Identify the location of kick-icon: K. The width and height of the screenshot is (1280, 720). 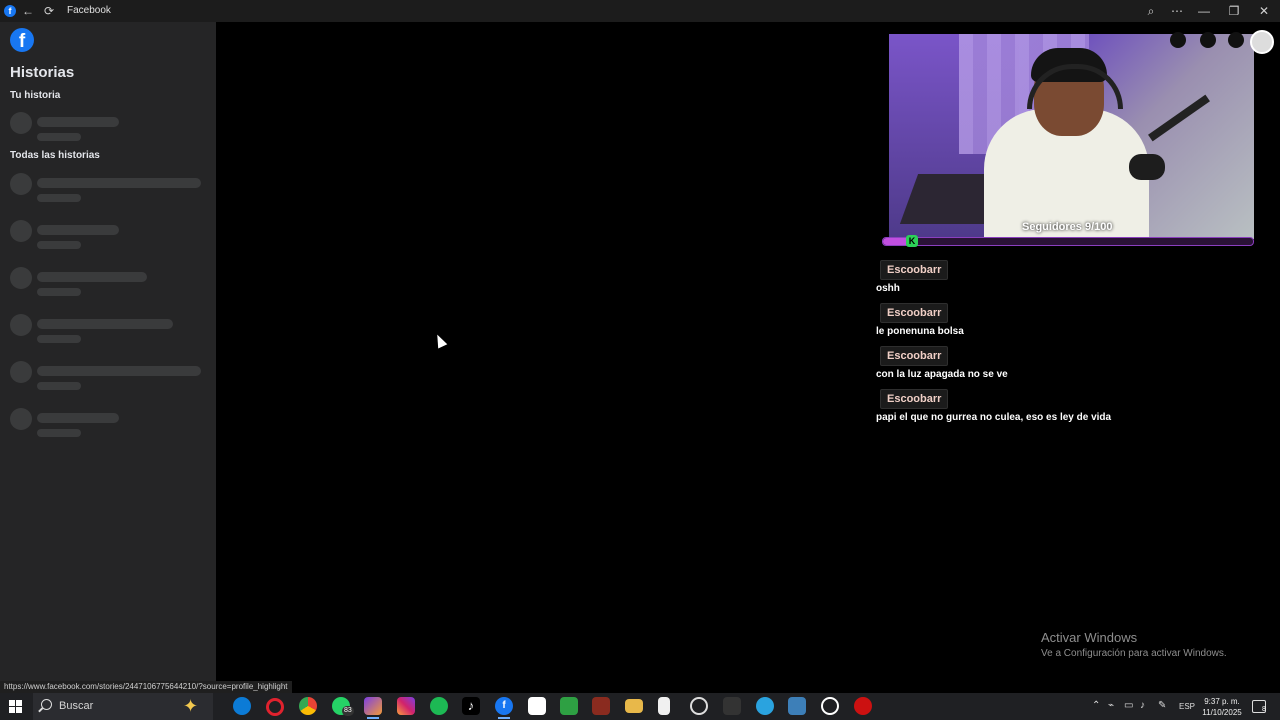
(912, 241).